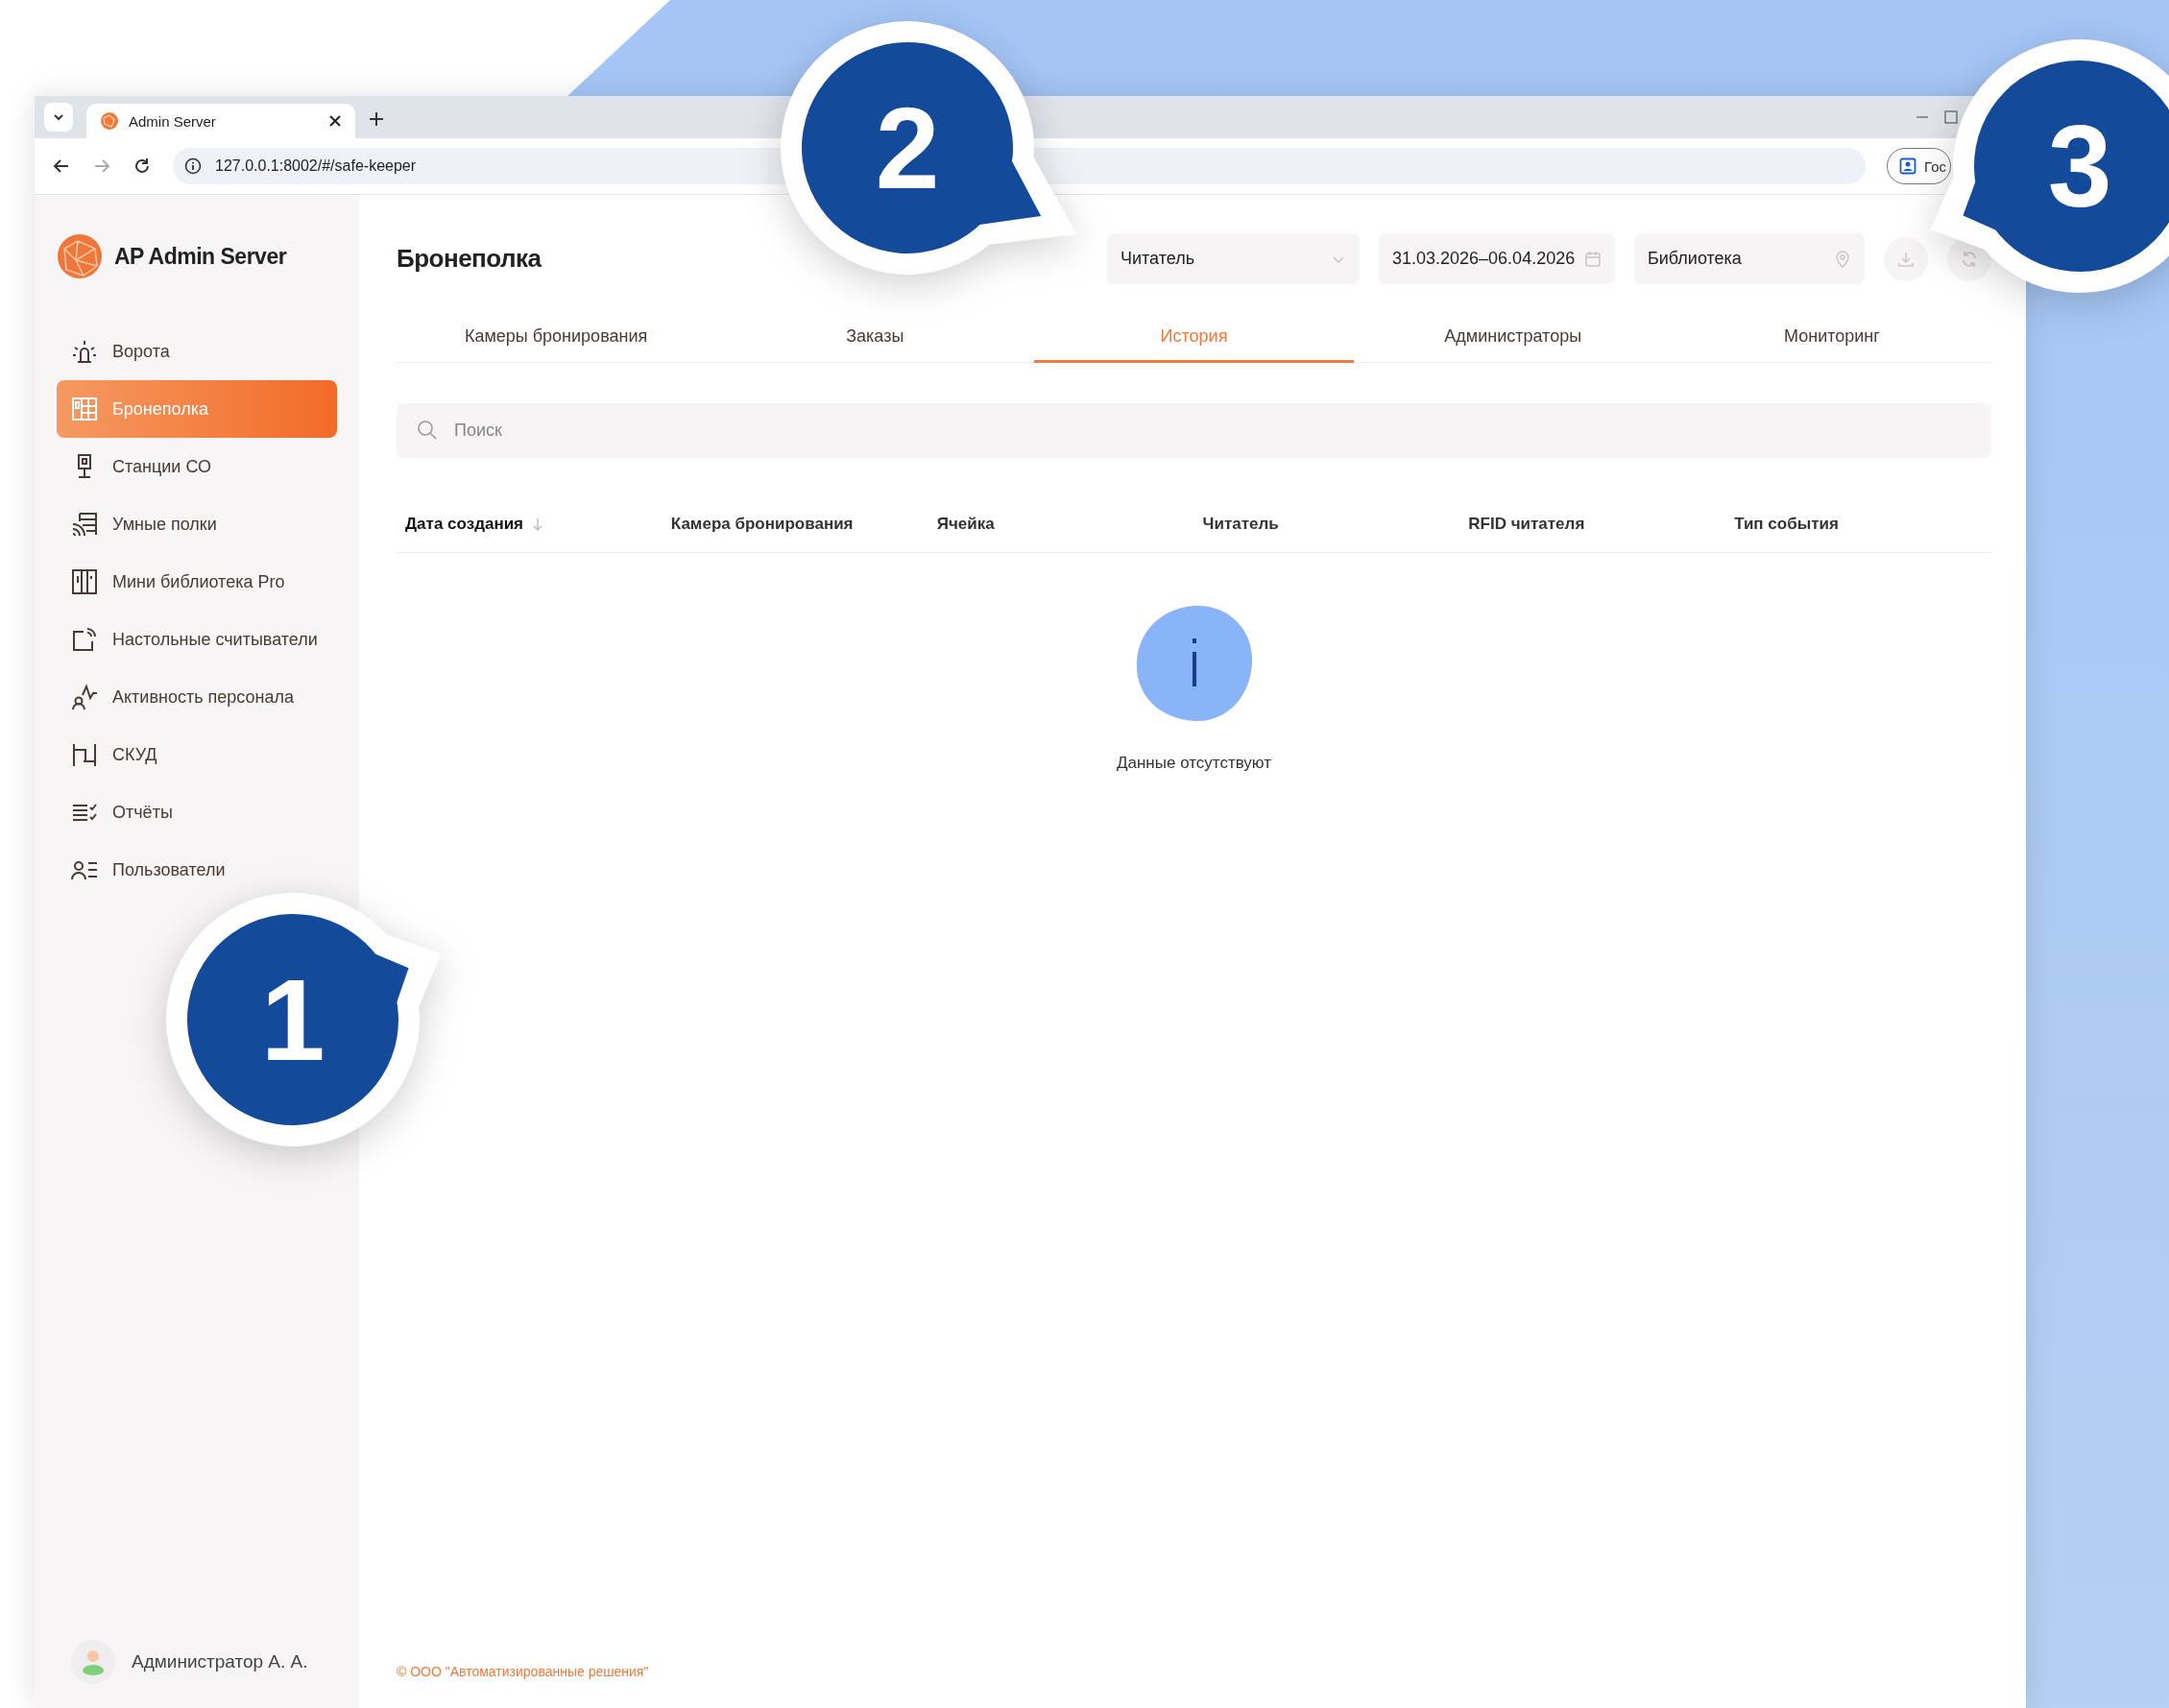  What do you see at coordinates (1240, 524) in the screenshot?
I see `column-header: Читатель` at bounding box center [1240, 524].